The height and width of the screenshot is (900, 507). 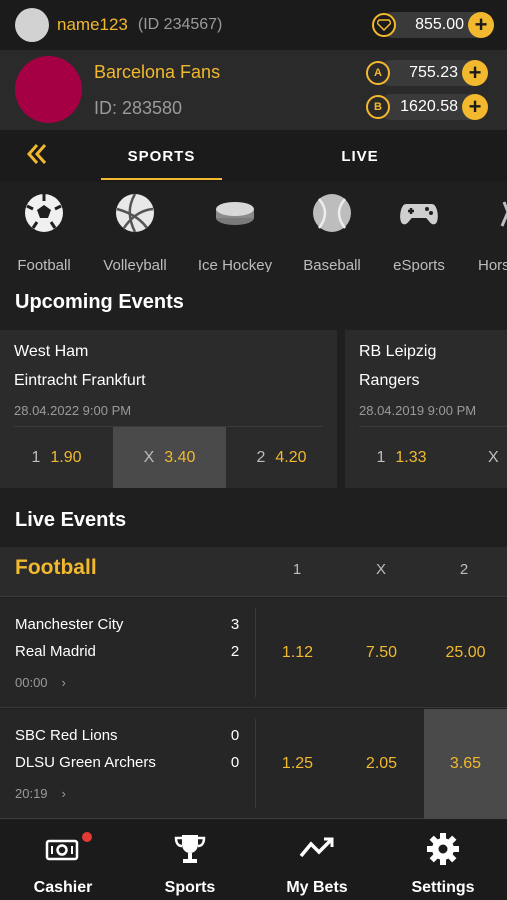 I want to click on club-balance-a-value: 755.23, so click(x=433, y=72).